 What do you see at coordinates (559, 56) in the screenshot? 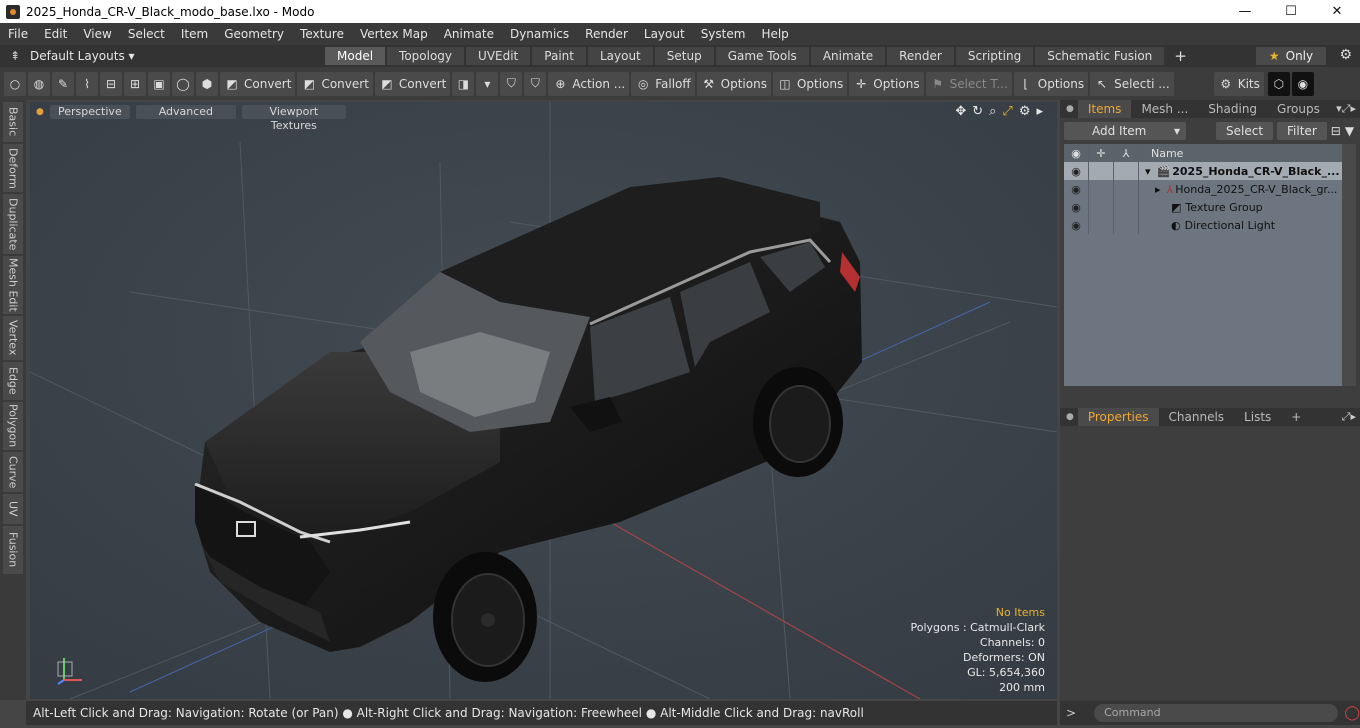
I see `tab-paint: Paint` at bounding box center [559, 56].